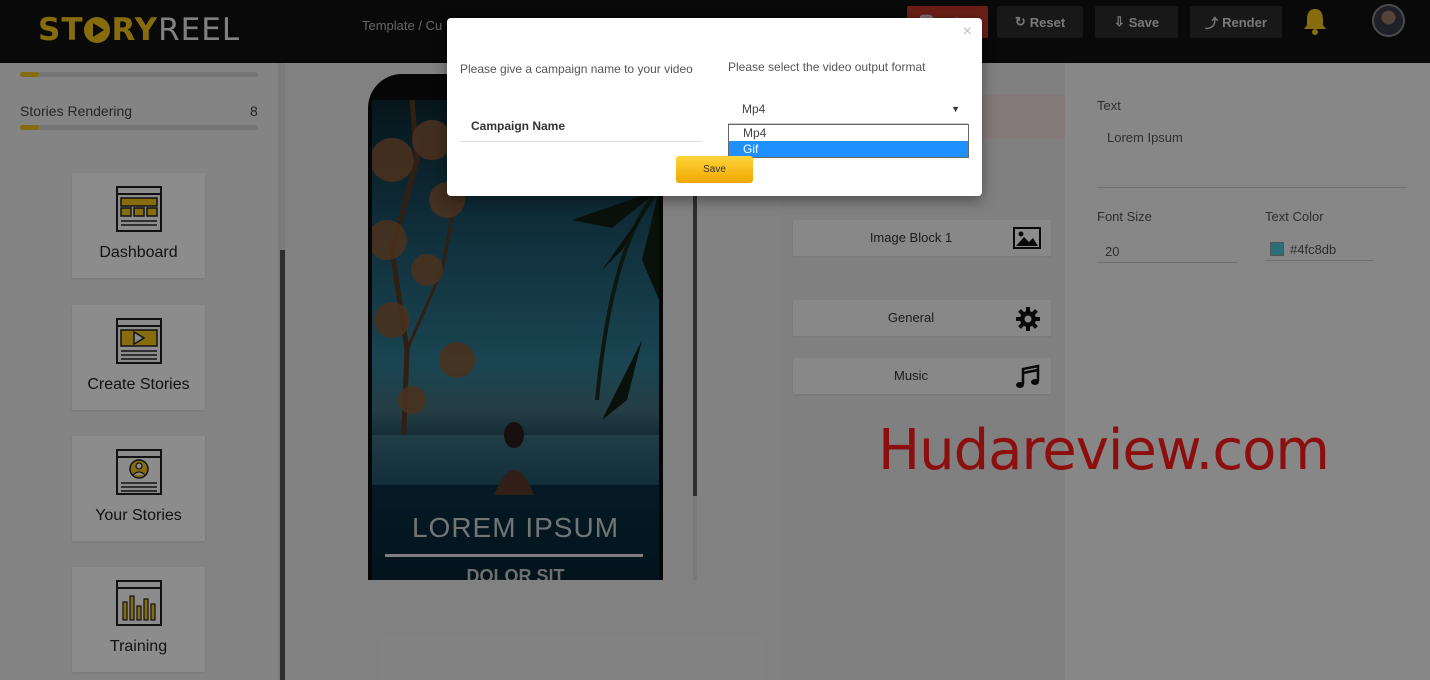 This screenshot has width=1430, height=680. What do you see at coordinates (848, 133) in the screenshot?
I see `format-option-mp4: Mp4` at bounding box center [848, 133].